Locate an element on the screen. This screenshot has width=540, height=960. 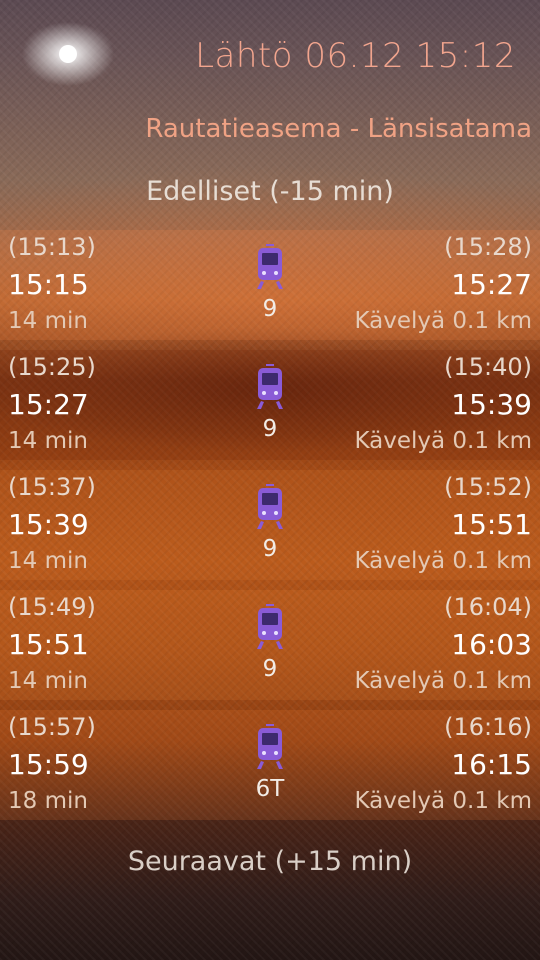
arrival-time: 16:15 is located at coordinates (491, 764).